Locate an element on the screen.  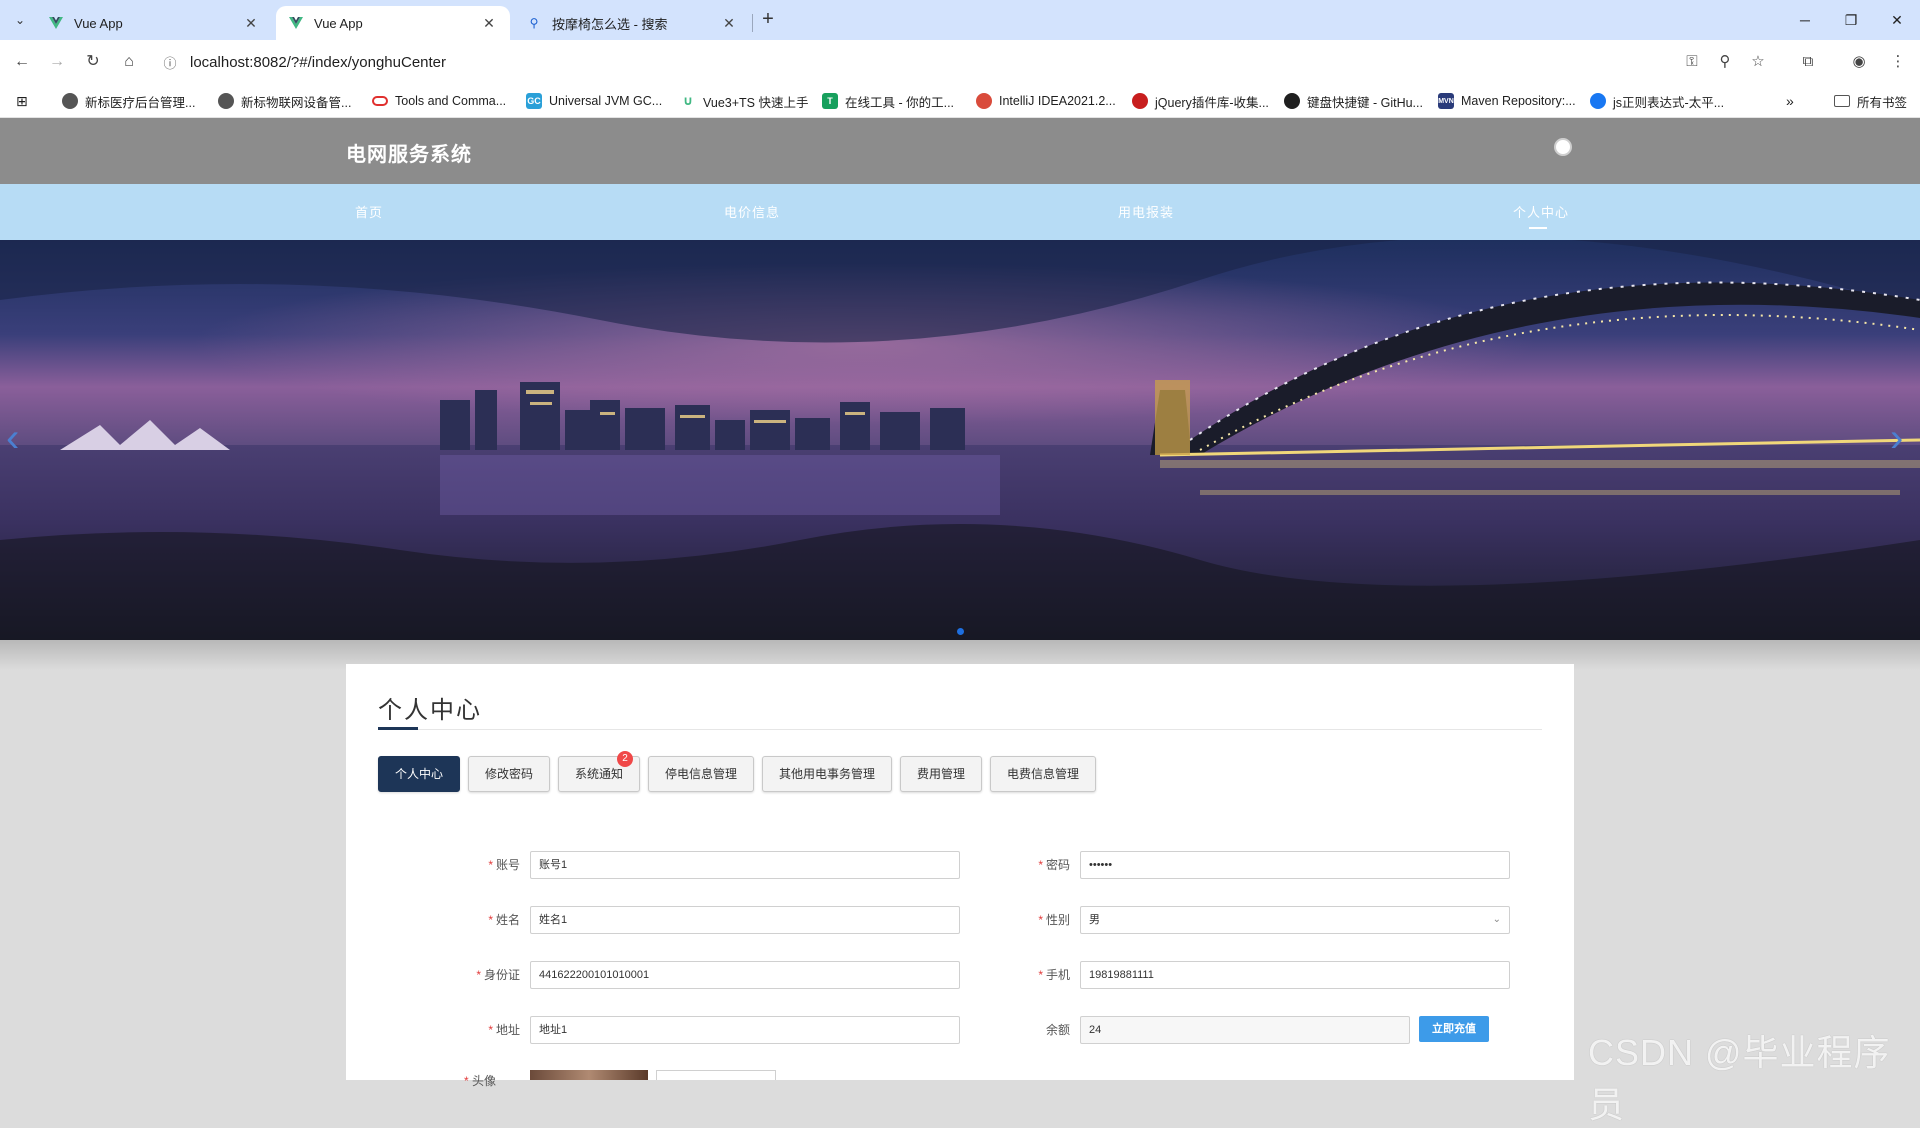
user-avatar is located at coordinates (1563, 147).